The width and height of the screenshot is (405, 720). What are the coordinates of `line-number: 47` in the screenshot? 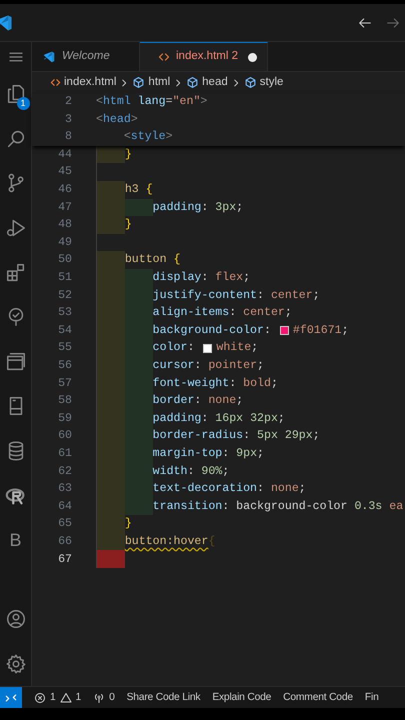 It's located at (64, 208).